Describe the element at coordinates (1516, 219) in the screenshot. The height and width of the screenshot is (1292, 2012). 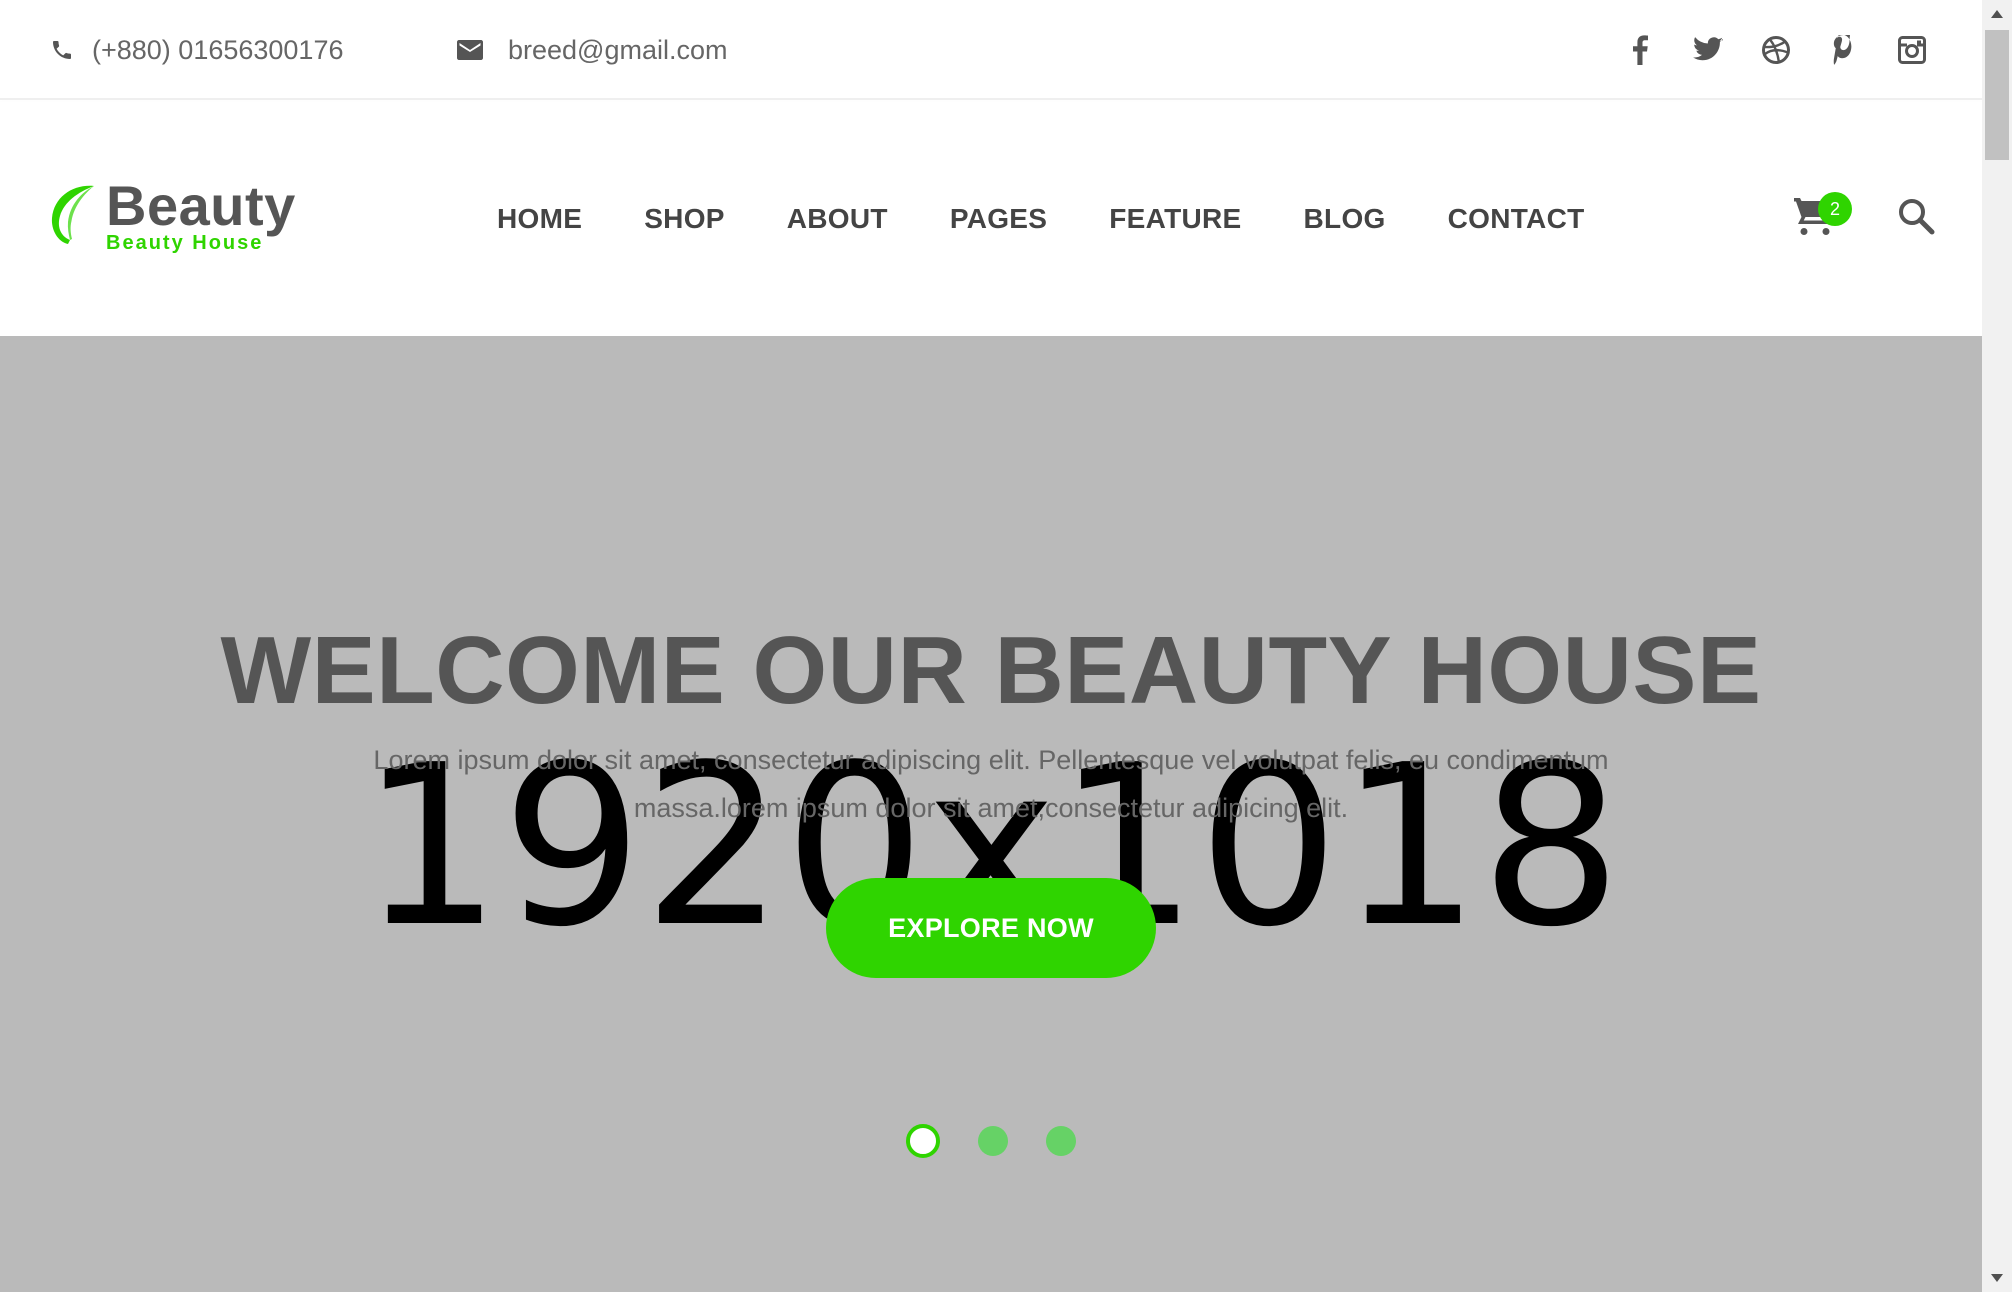
I see `nav-contact: CONTACT` at that location.